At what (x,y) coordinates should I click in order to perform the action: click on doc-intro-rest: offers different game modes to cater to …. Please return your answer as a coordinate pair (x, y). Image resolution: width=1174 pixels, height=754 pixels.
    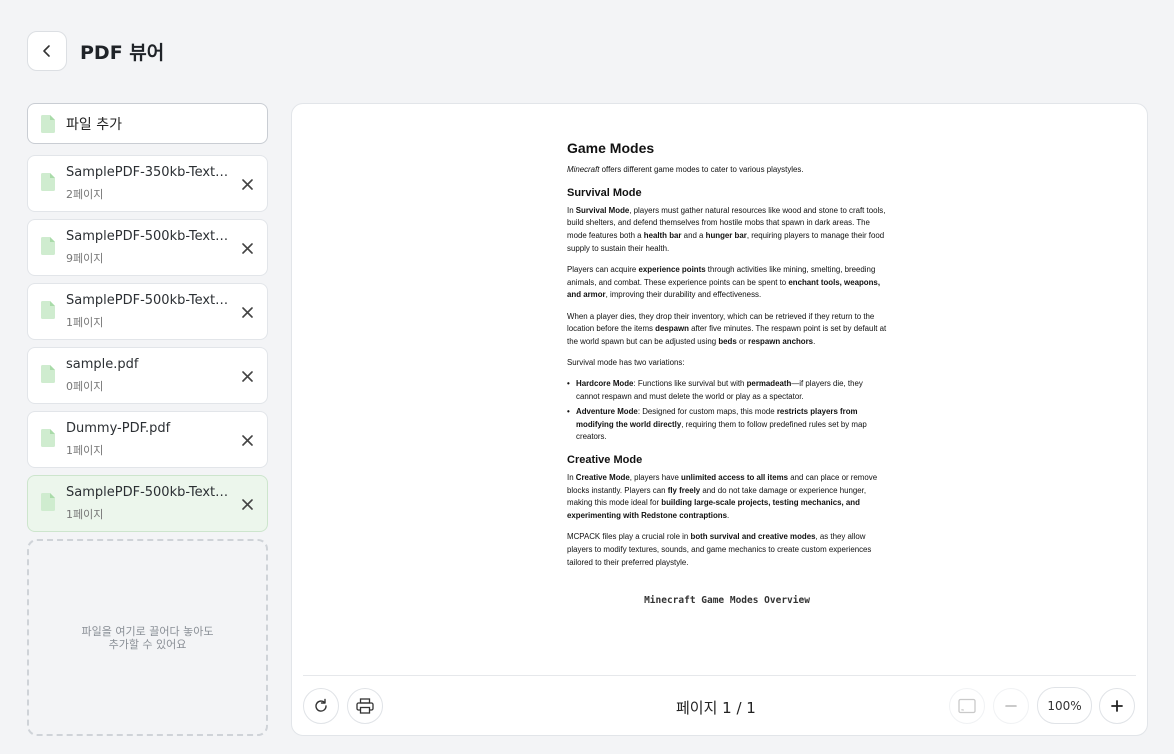
    Looking at the image, I should click on (701, 169).